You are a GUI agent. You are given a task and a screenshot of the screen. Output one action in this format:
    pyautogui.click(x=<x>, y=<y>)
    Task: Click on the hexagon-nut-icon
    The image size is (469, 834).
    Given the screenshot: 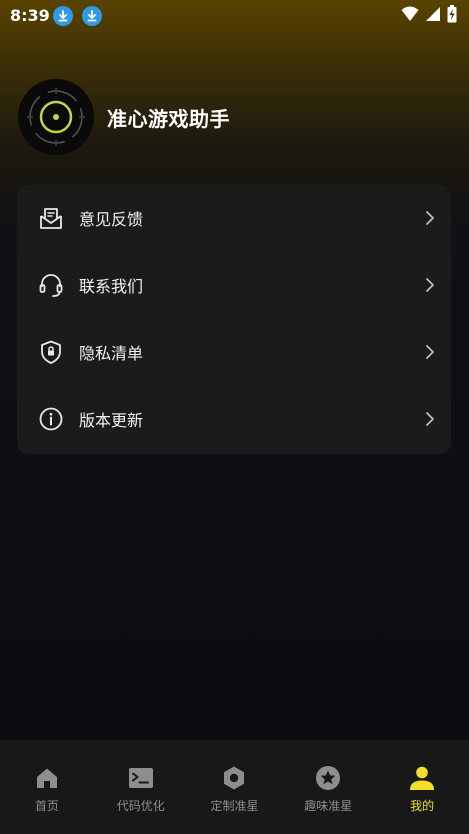 What is the action you would take?
    pyautogui.click(x=234, y=778)
    